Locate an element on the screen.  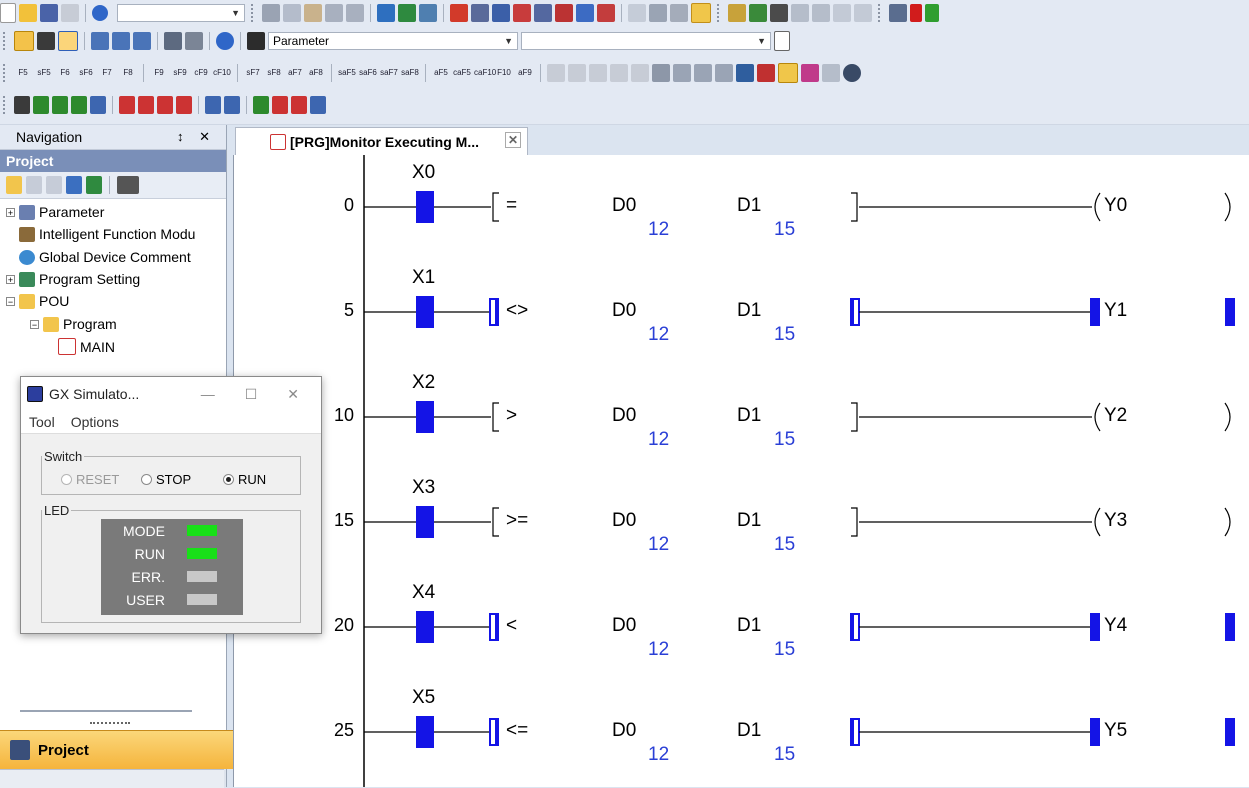
ladder-edit1-icon is located at coordinates (577, 73).